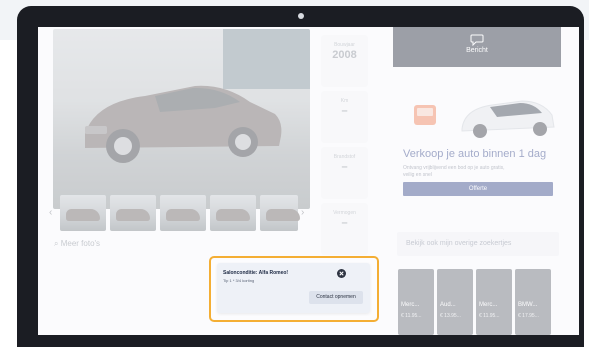  I want to click on popup-subtitle: Tip 1 * 3/4 korting, so click(239, 280).